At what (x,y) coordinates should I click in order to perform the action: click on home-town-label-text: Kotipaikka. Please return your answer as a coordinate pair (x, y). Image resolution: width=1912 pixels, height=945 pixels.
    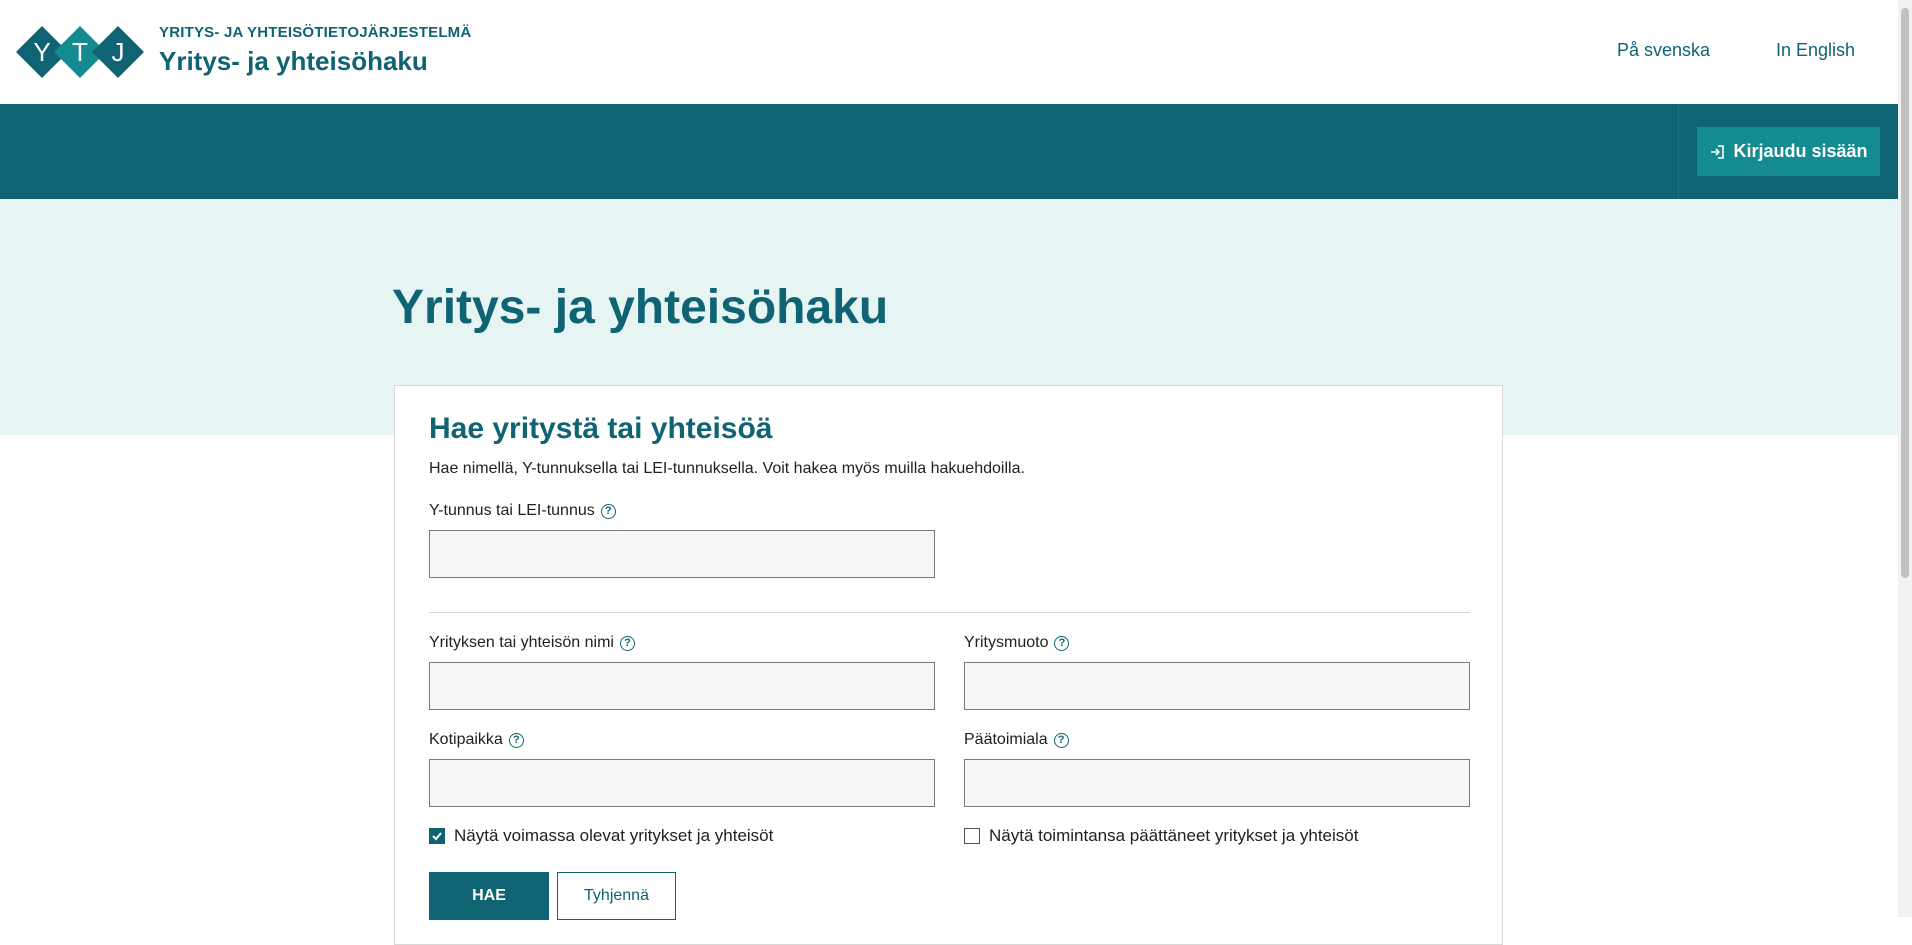
    Looking at the image, I should click on (466, 739).